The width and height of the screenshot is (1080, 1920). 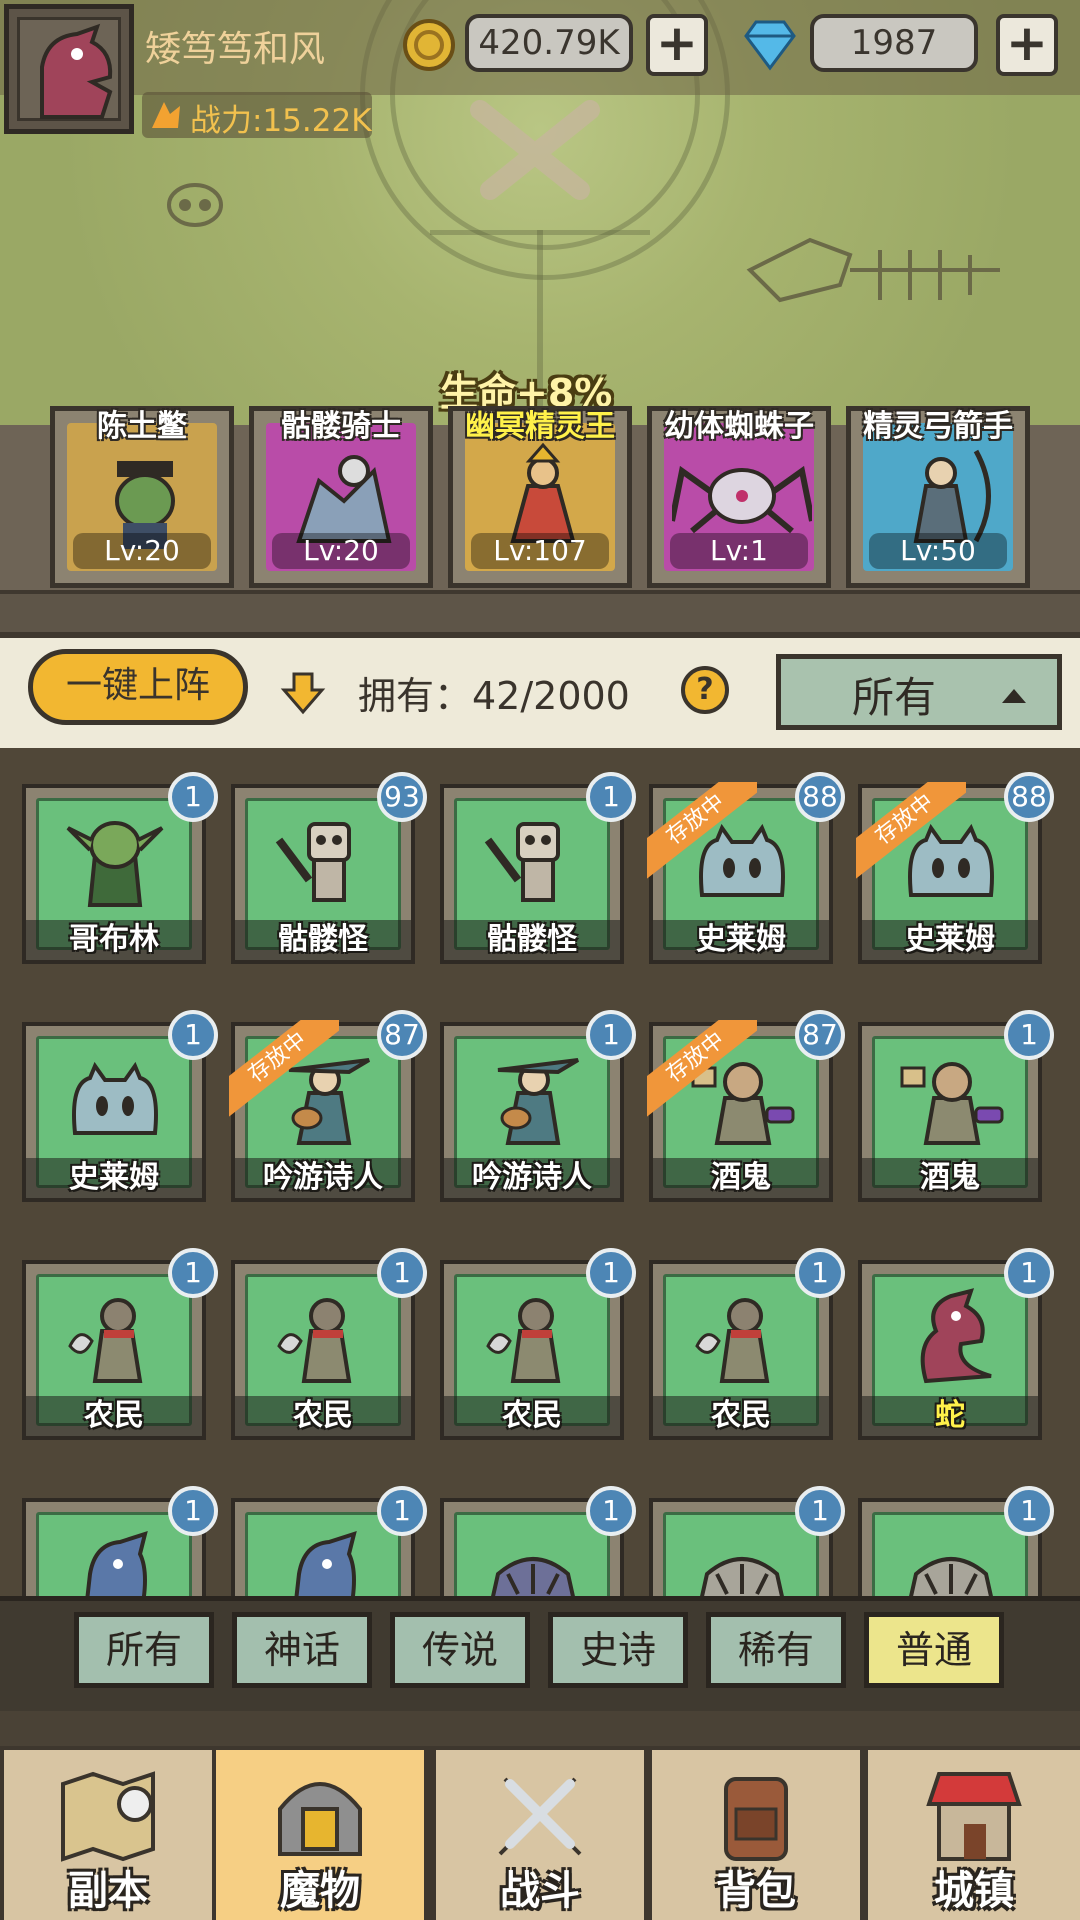 I want to click on rarity-tab-common: 普通, so click(x=934, y=1650).